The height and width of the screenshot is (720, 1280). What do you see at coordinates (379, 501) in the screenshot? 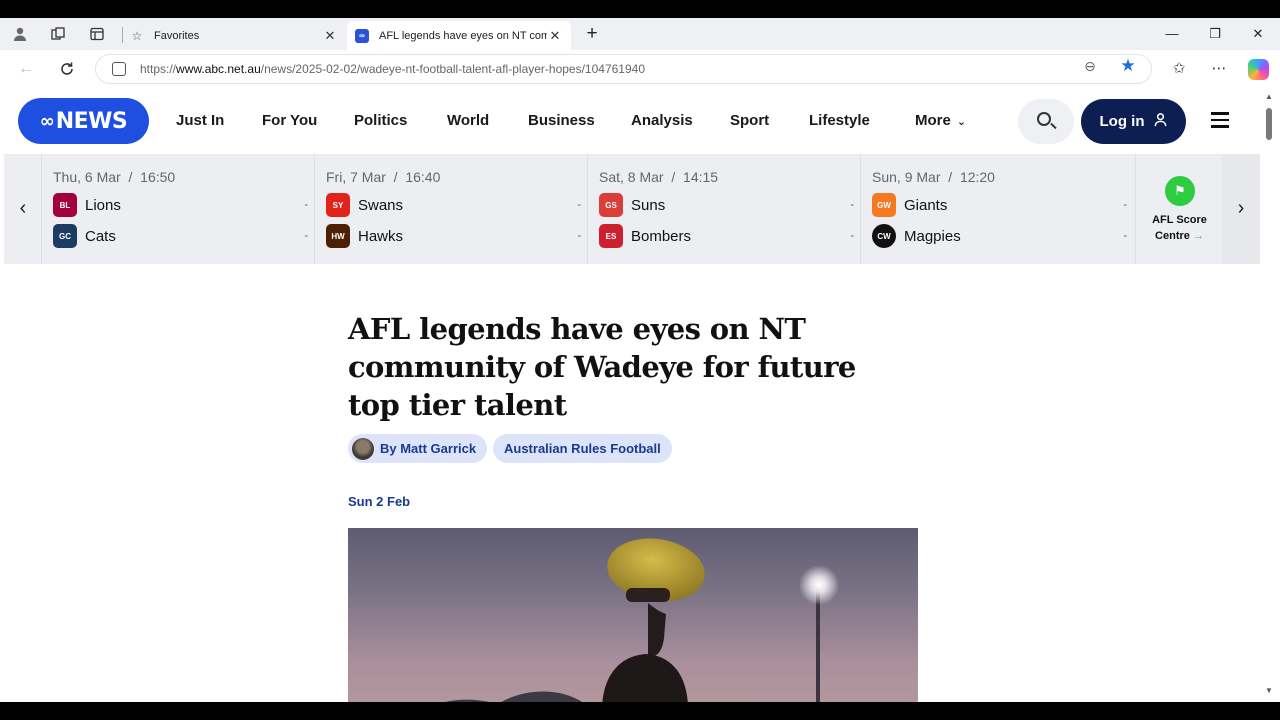
I see `article-date: Sun 2 Feb` at bounding box center [379, 501].